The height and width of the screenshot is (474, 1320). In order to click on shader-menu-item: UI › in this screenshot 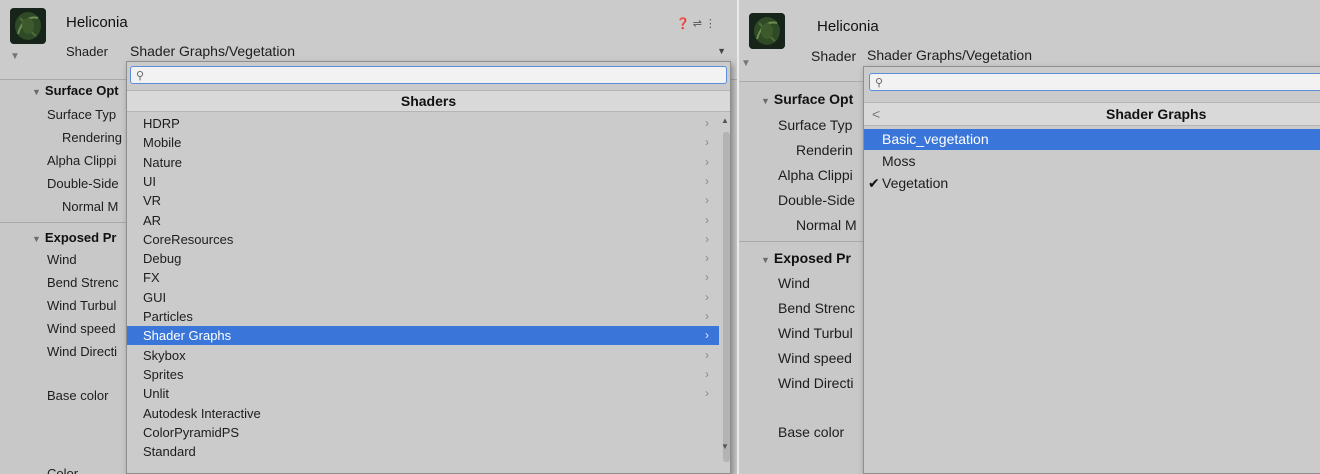, I will do `click(423, 181)`.